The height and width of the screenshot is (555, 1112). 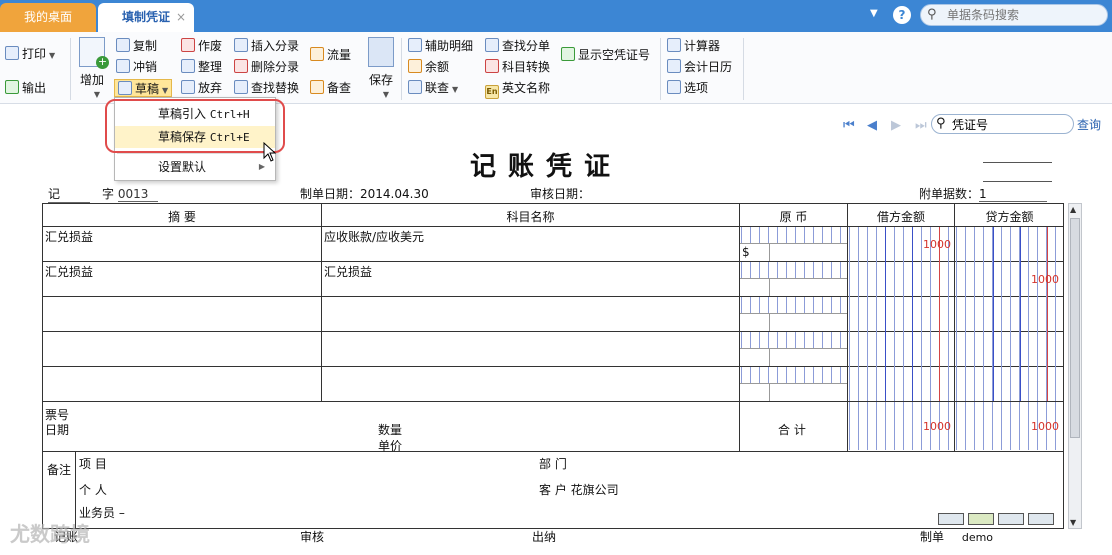 I want to click on cashier-label: 出纳, so click(x=544, y=537).